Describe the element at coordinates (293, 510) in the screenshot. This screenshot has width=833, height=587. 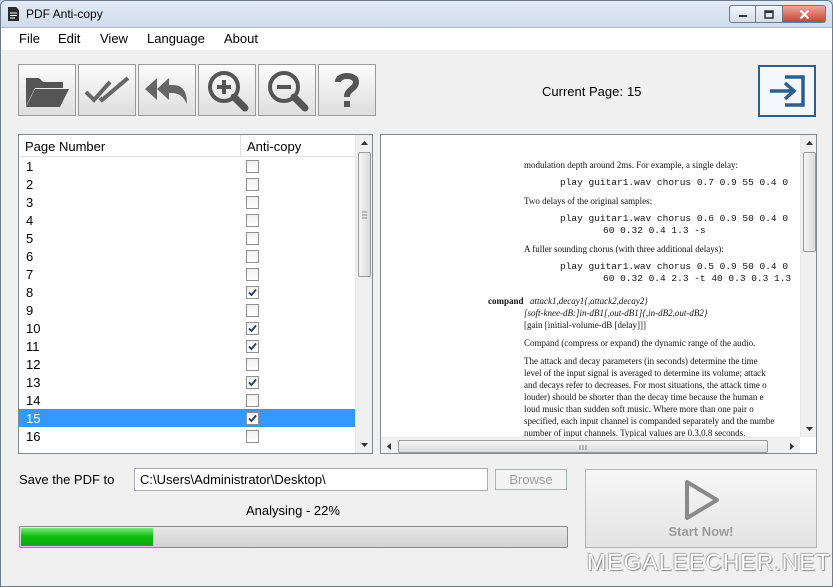
I see `status-text: Analysing - 22%` at that location.